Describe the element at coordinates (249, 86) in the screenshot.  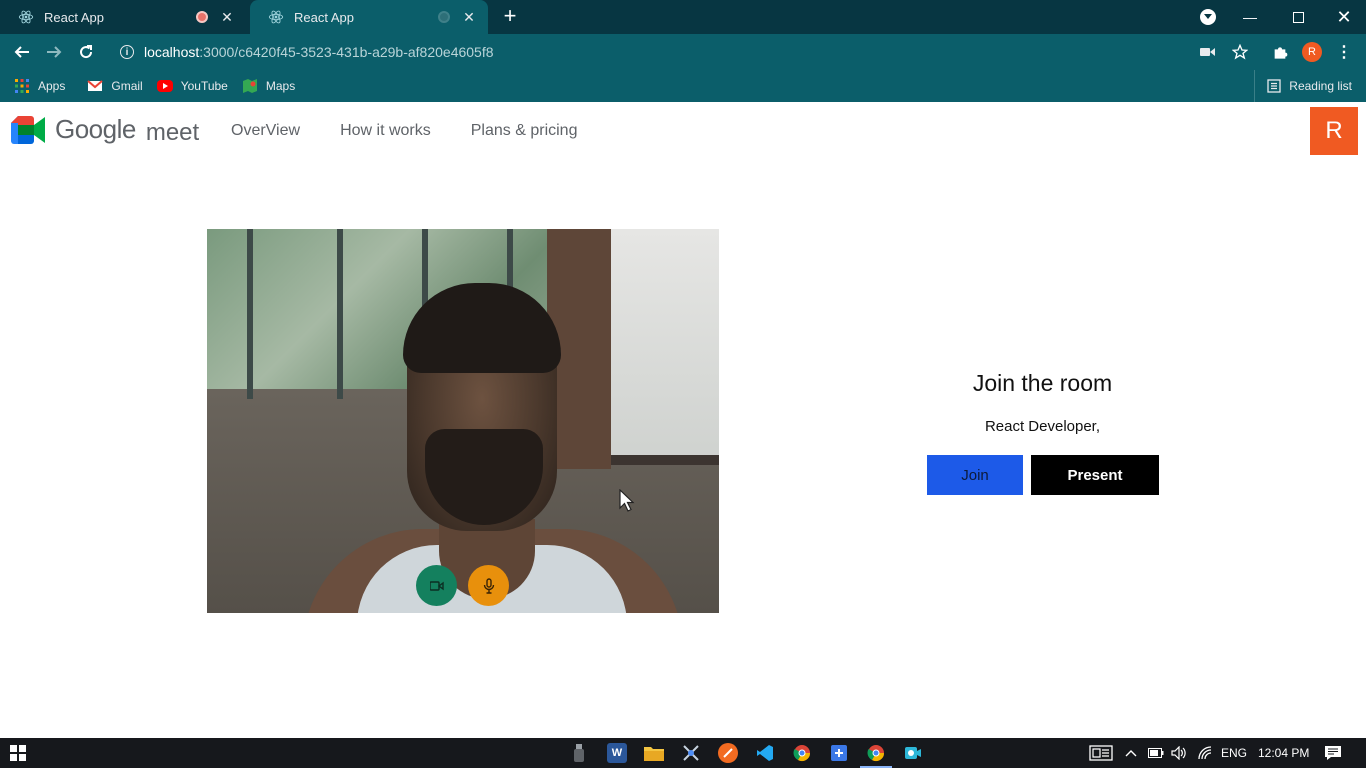
I see `maps-icon` at that location.